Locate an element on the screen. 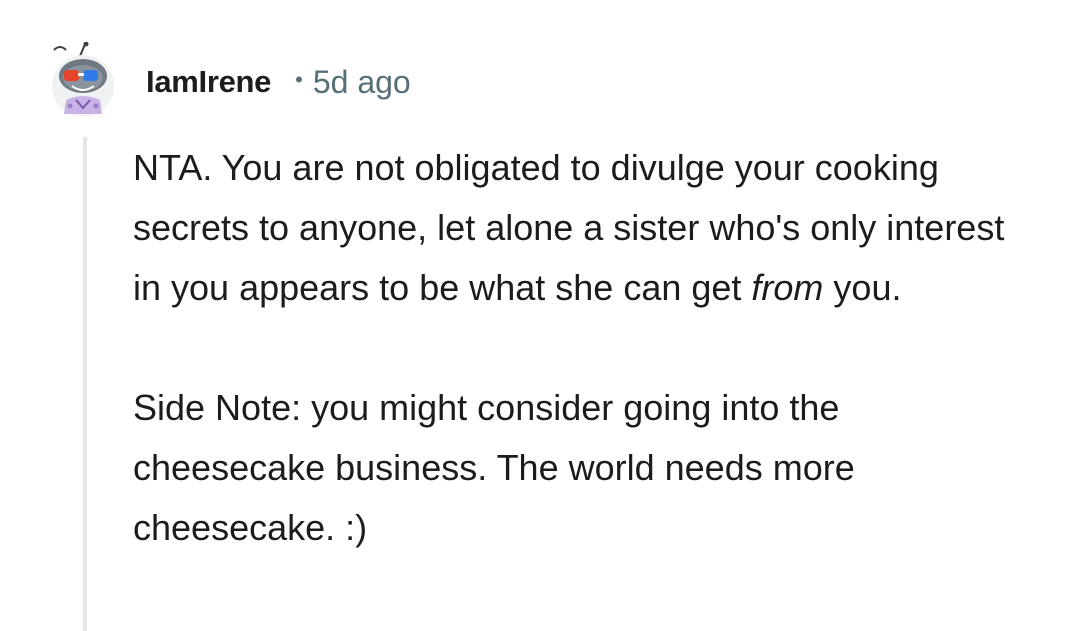 The image size is (1080, 631). user-avatar-icon is located at coordinates (83, 79).